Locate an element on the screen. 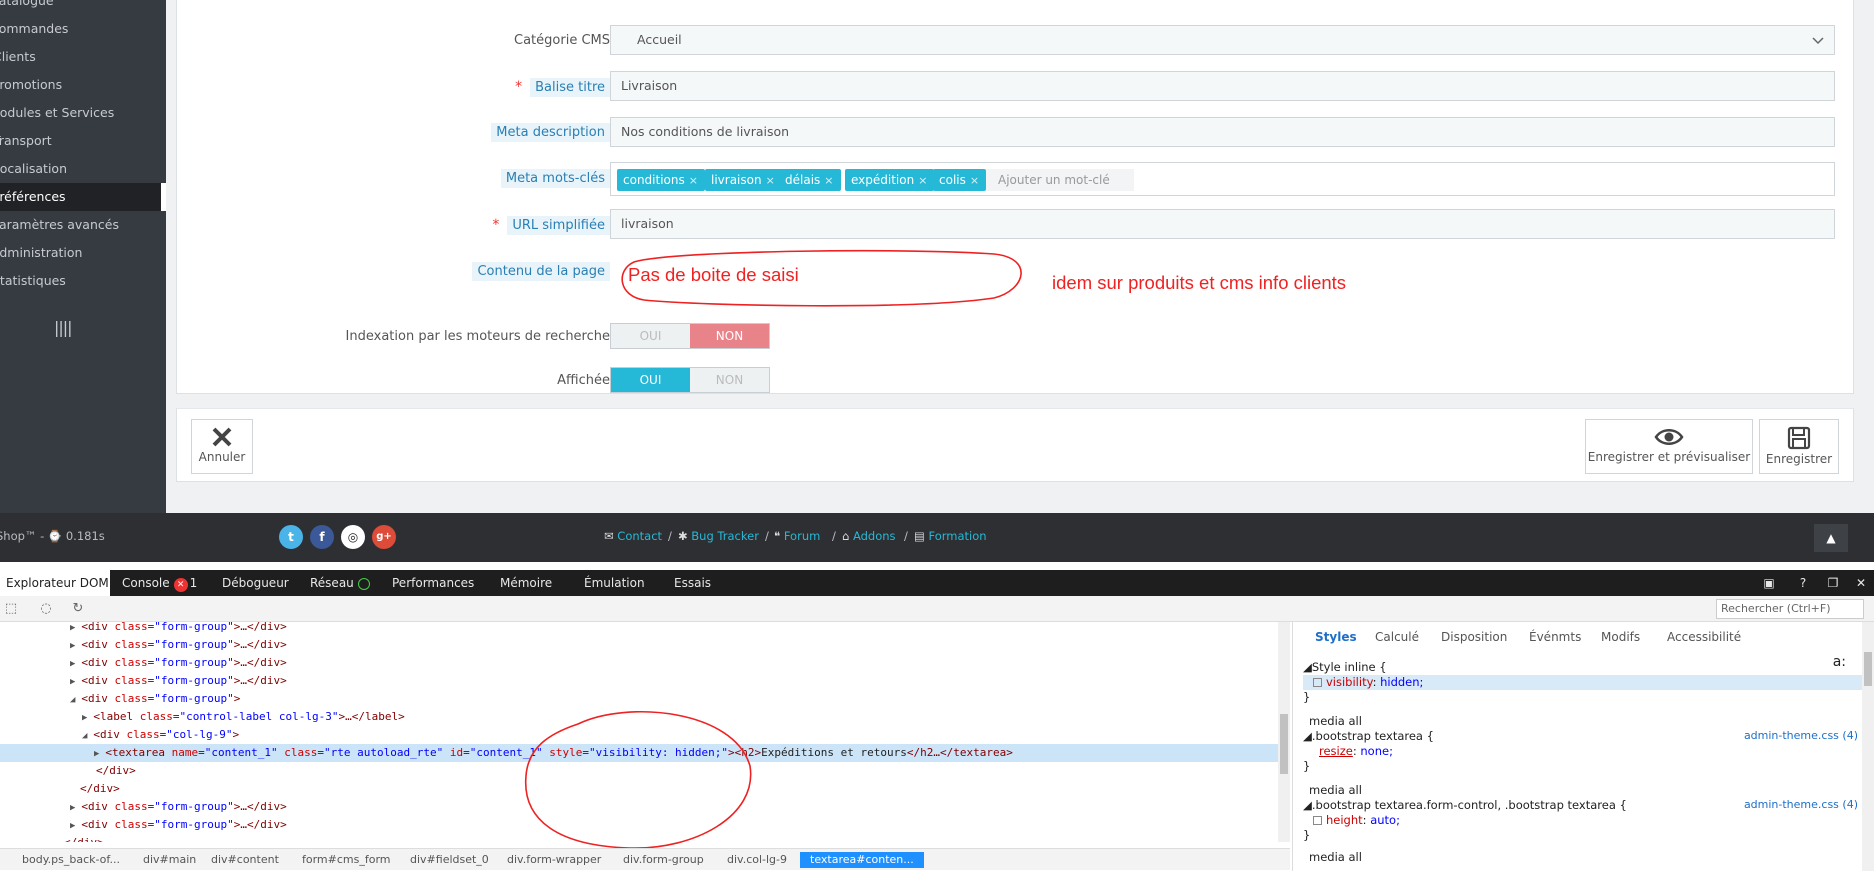 The image size is (1874, 871). tag-livraison: livraison × is located at coordinates (743, 180).